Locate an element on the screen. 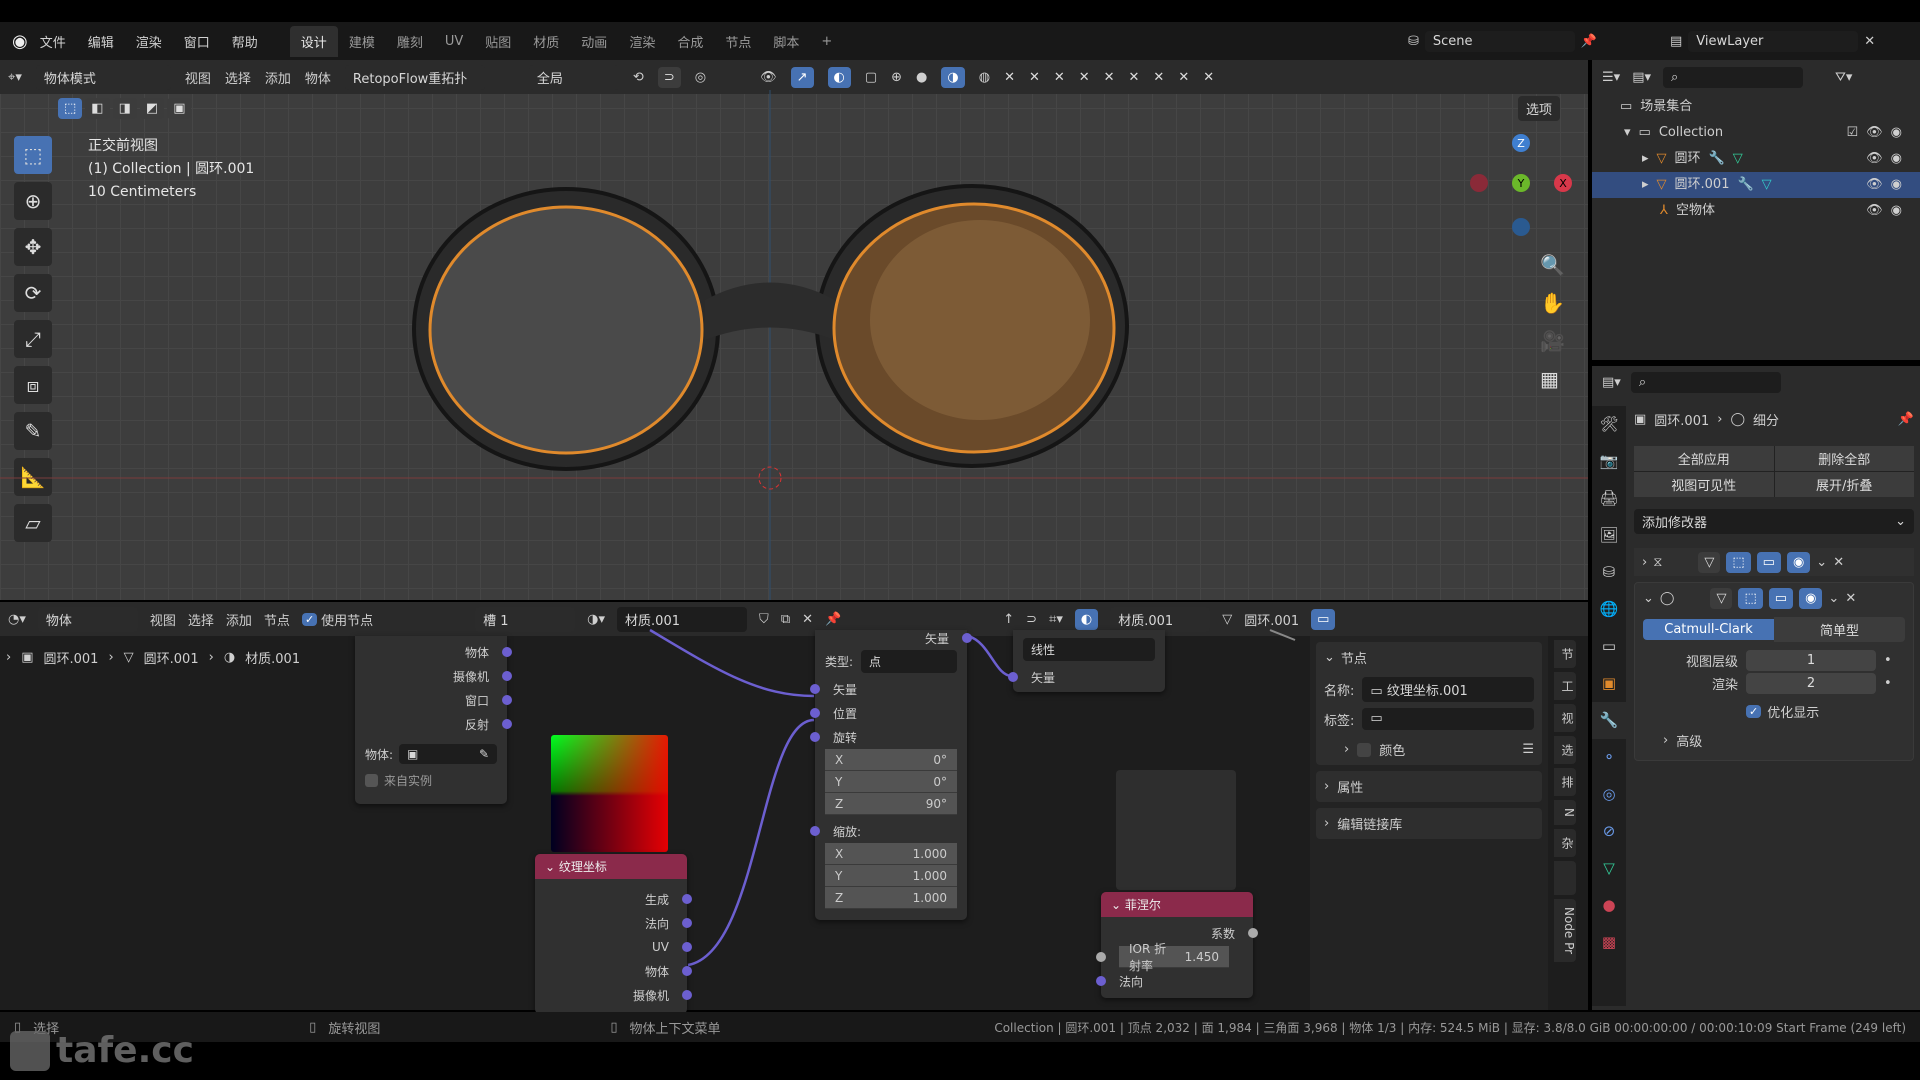 The height and width of the screenshot is (1080, 1920). properties-search-input: ⌕ is located at coordinates (1705, 382).